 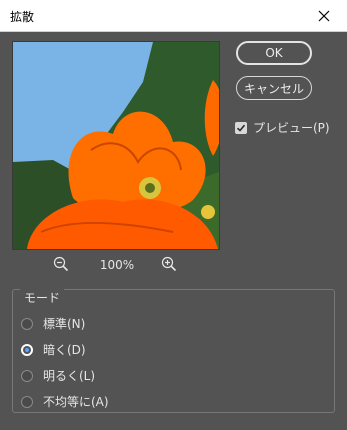 I want to click on preview-checkbox, so click(x=241, y=127).